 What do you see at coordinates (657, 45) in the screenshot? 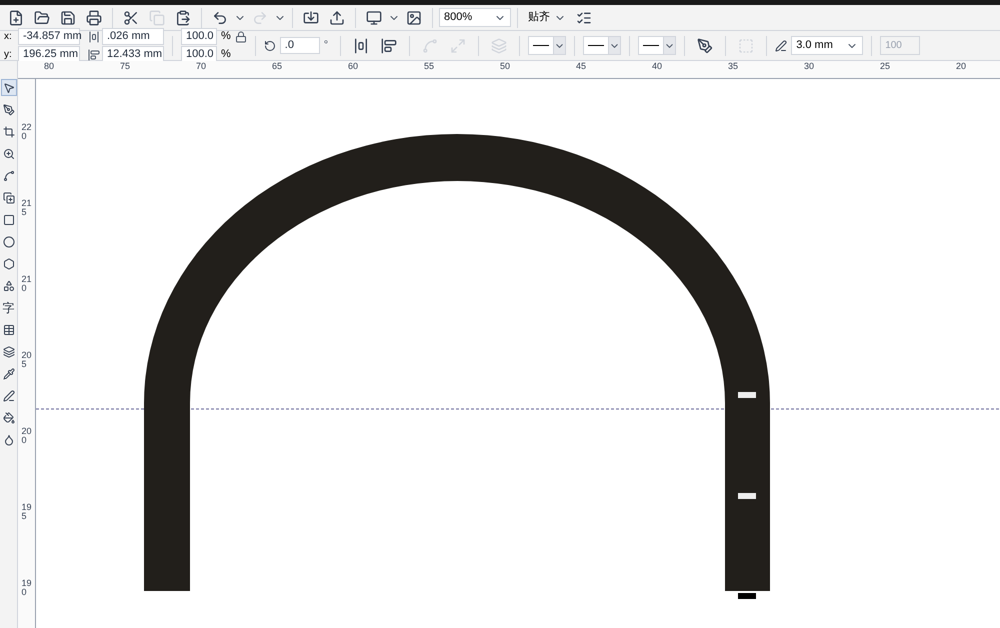
I see `end-arrow-dropdown` at bounding box center [657, 45].